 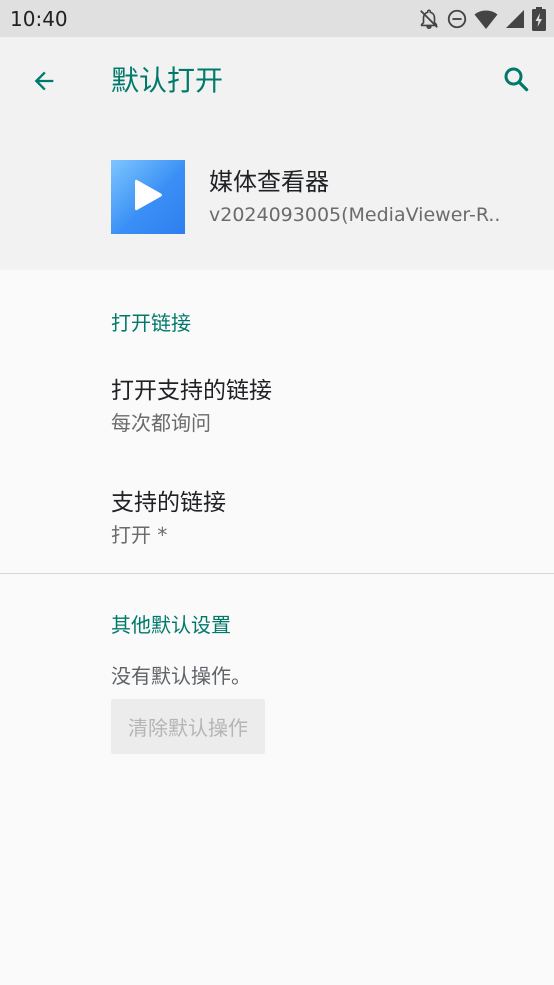 I want to click on search-button, so click(x=516, y=81).